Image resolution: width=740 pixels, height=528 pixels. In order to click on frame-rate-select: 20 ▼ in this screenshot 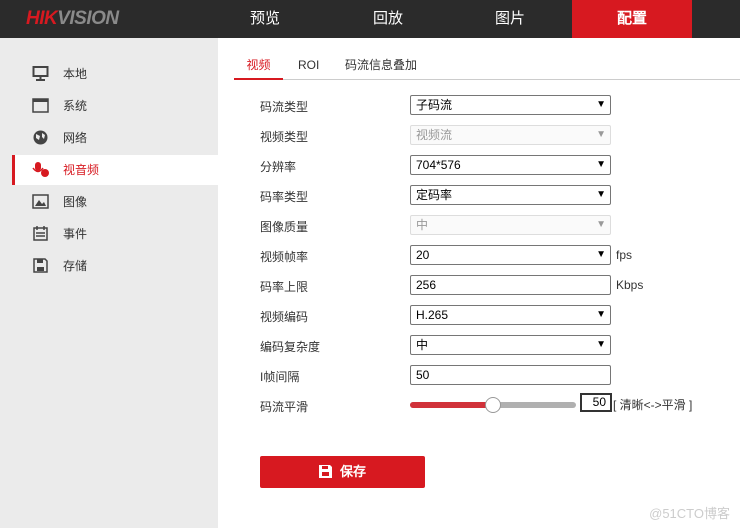, I will do `click(510, 255)`.